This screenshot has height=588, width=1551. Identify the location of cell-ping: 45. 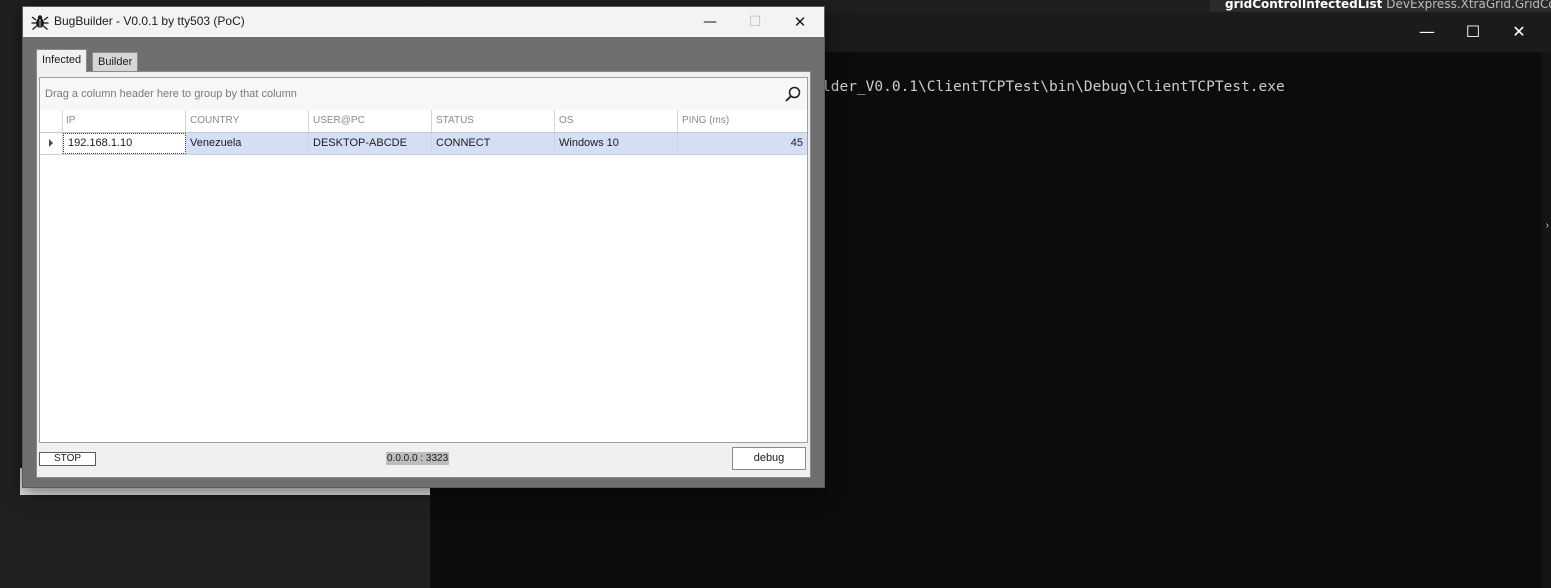
(742, 143).